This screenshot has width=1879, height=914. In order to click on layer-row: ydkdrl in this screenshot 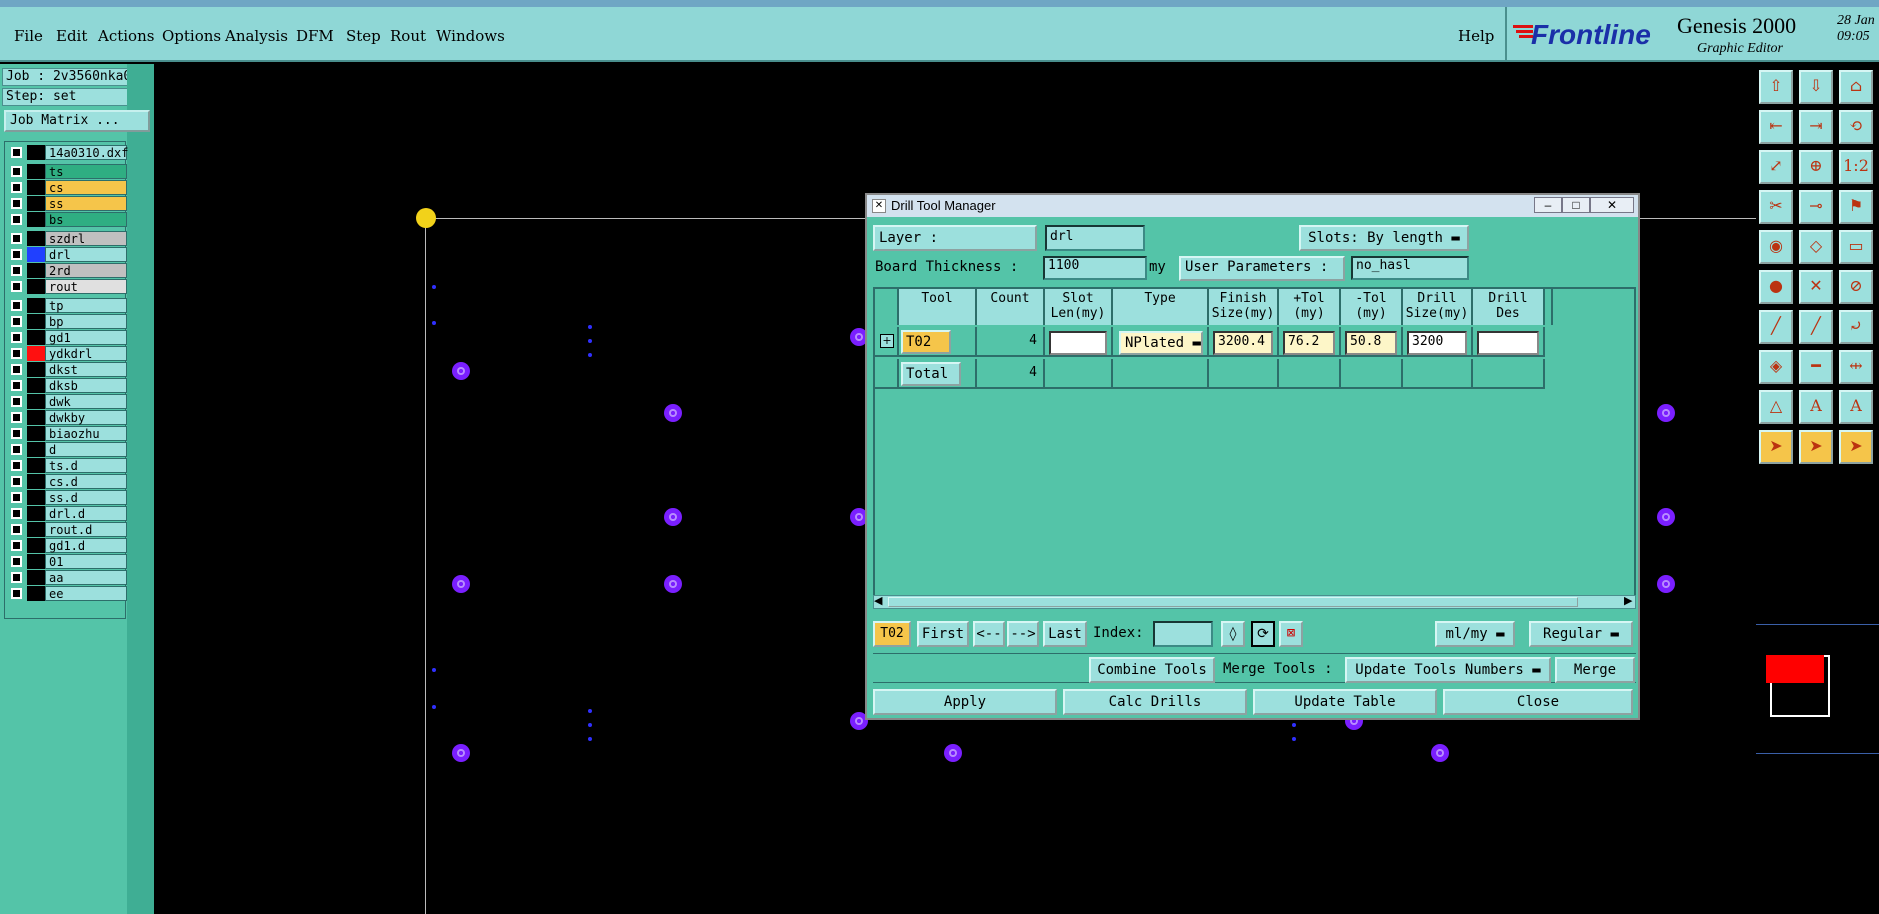, I will do `click(67, 353)`.